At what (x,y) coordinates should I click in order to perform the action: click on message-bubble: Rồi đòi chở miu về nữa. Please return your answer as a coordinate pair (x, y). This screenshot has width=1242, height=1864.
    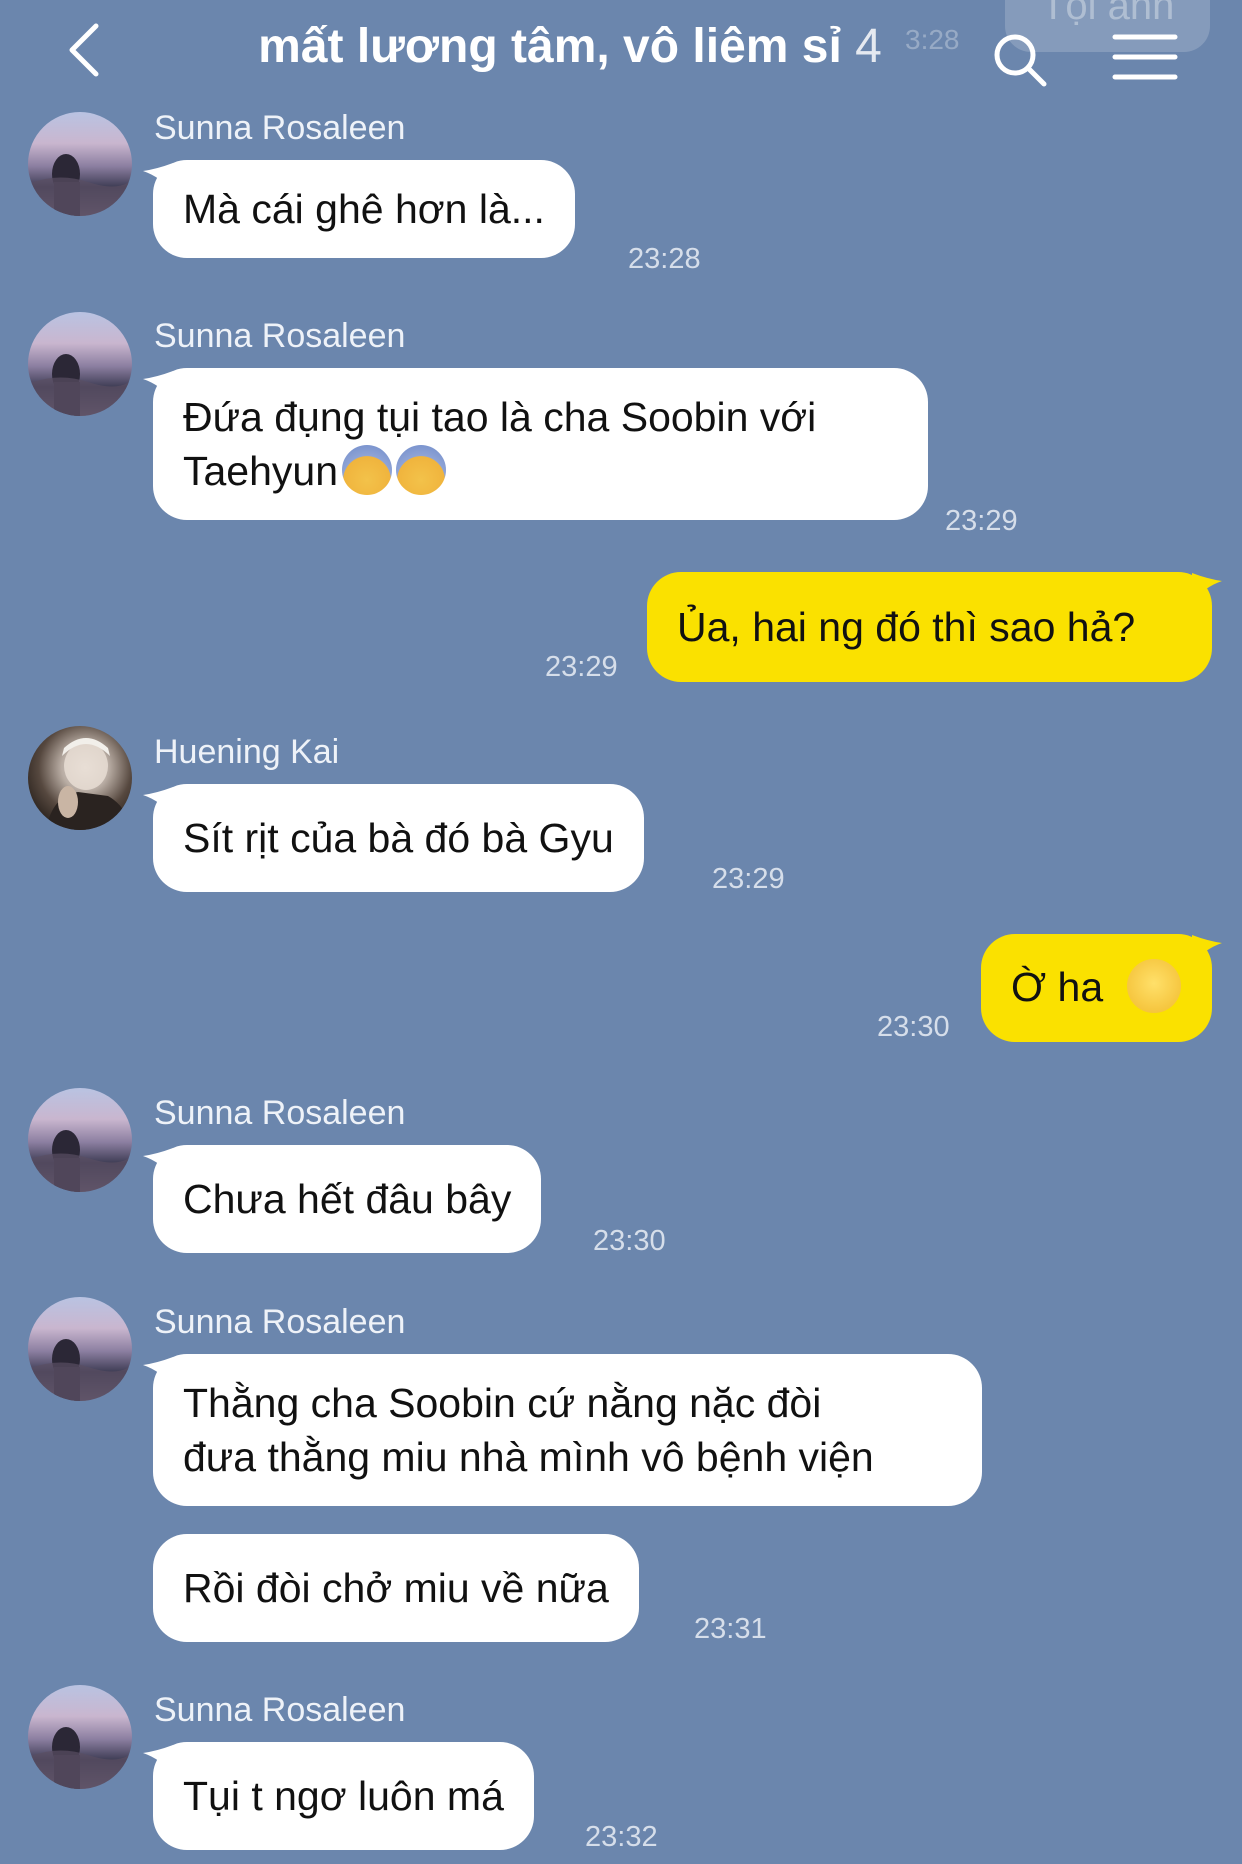
    Looking at the image, I should click on (396, 1588).